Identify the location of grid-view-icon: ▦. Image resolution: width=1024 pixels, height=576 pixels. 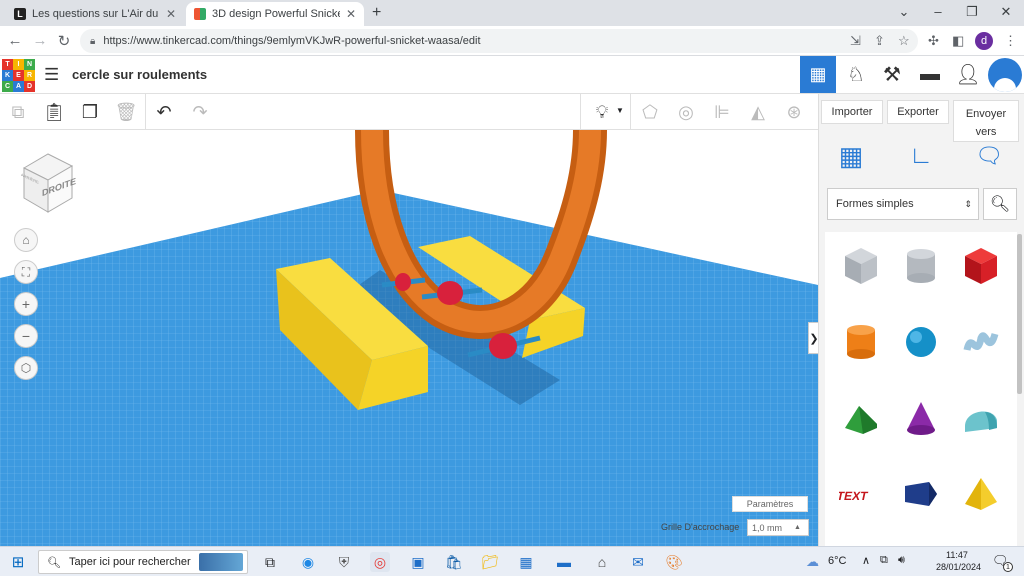
(818, 74).